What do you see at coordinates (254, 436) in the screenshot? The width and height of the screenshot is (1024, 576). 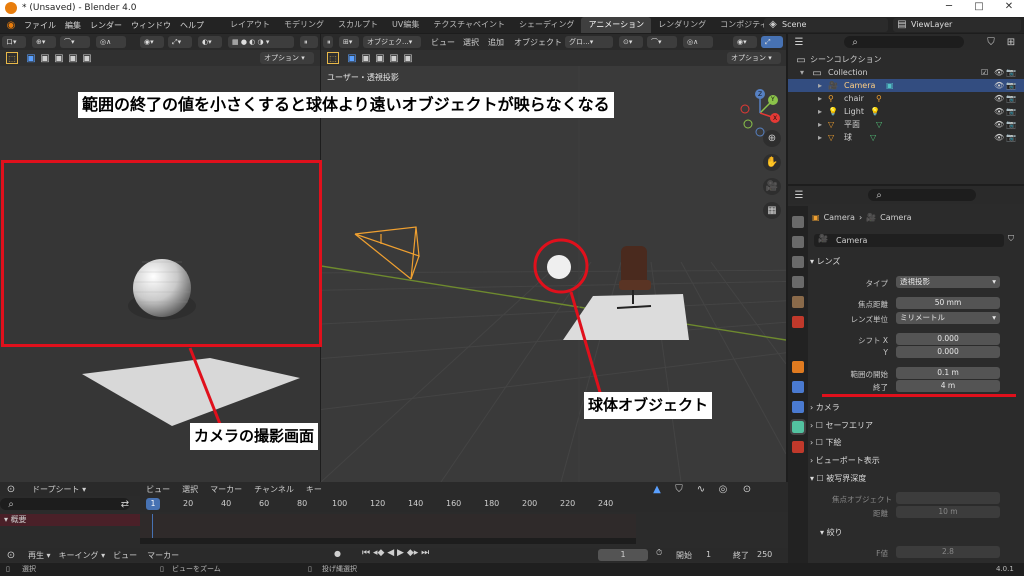 I see `annotation-camera-view: カメラの撮影画面` at bounding box center [254, 436].